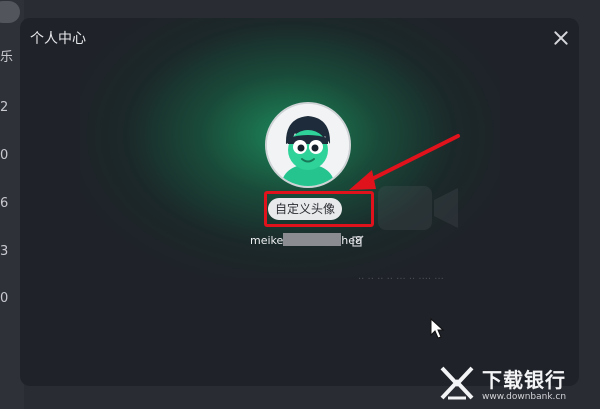 Image resolution: width=600 pixels, height=409 pixels. What do you see at coordinates (561, 38) in the screenshot?
I see `close-icon` at bounding box center [561, 38].